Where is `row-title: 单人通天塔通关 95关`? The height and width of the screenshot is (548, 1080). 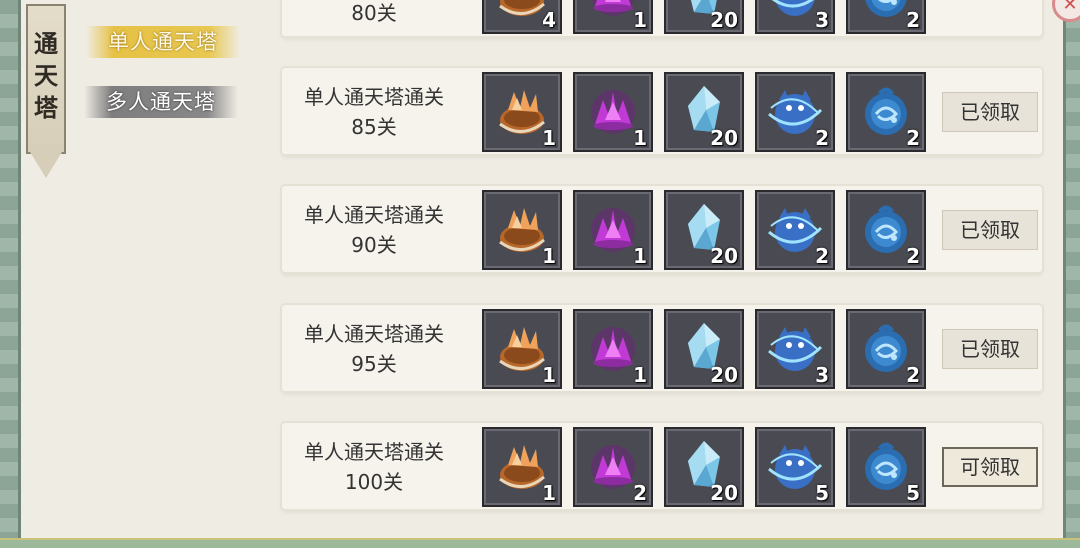 row-title: 单人通天塔通关 95关 is located at coordinates (374, 349).